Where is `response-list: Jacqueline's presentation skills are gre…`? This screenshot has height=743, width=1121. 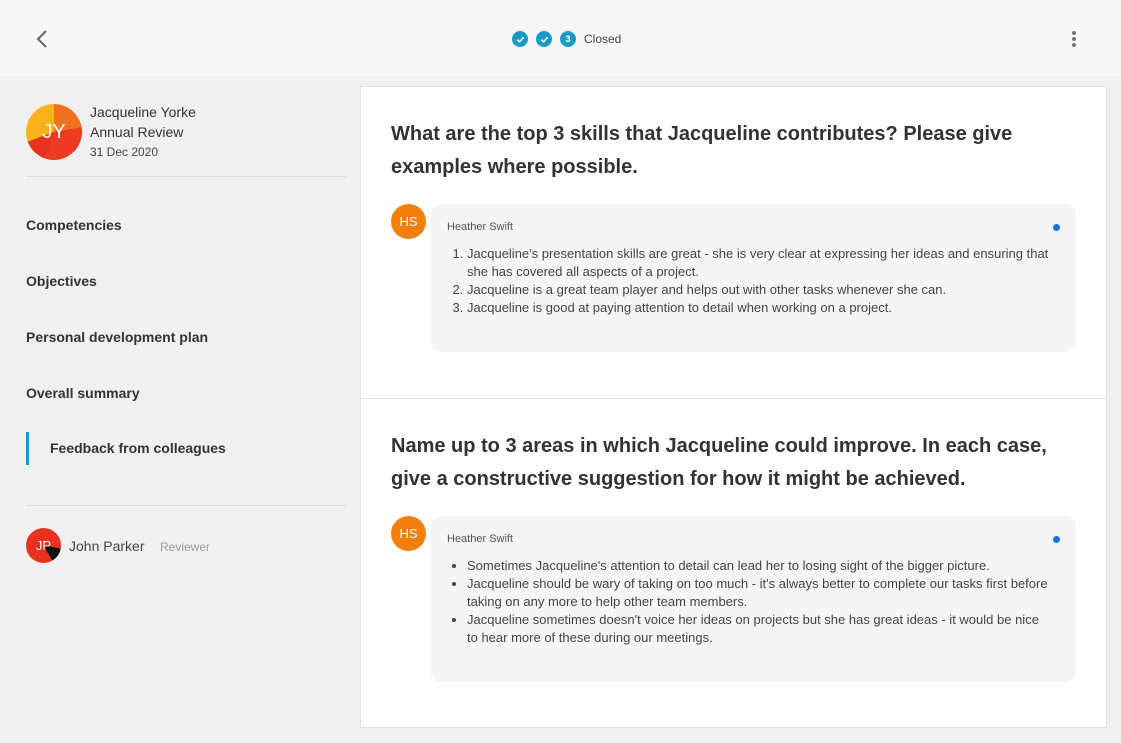
response-list: Jacqueline's presentation skills are gre… is located at coordinates (759, 281).